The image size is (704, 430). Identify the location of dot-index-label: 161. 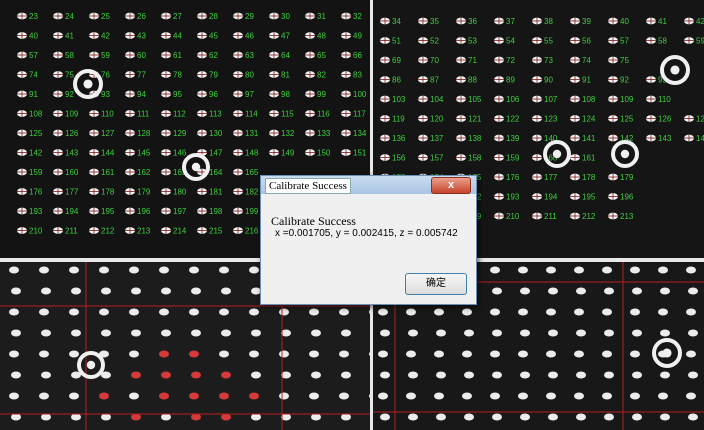
(108, 172).